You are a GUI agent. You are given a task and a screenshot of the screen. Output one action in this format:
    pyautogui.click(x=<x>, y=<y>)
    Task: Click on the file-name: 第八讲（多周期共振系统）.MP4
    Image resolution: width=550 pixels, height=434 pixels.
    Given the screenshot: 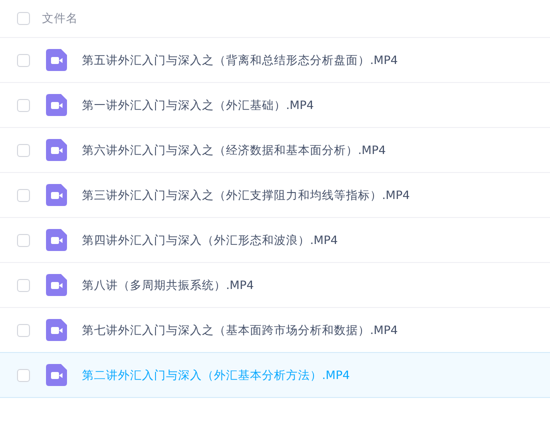 What is the action you would take?
    pyautogui.click(x=168, y=285)
    